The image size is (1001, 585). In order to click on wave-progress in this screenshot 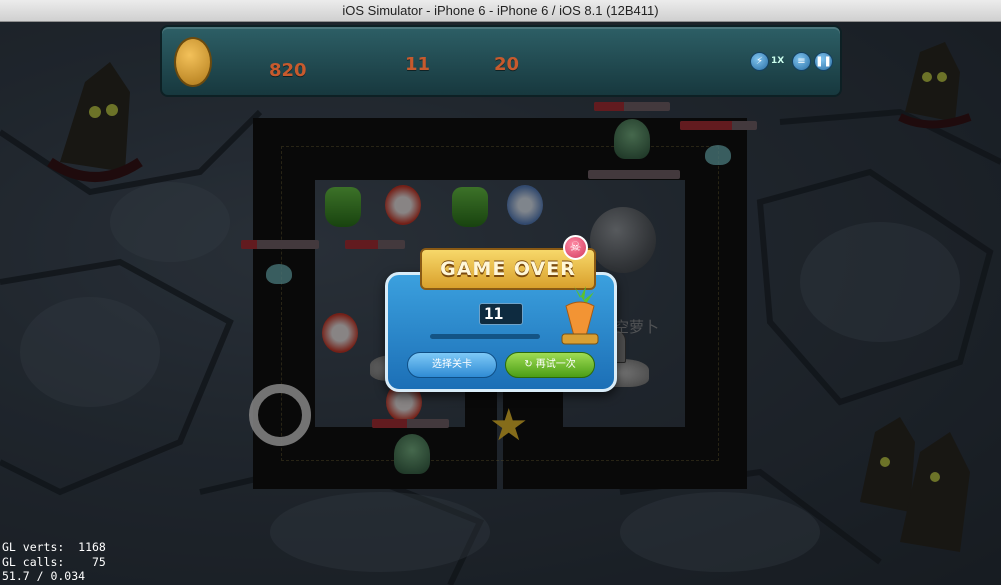, I will do `click(485, 336)`.